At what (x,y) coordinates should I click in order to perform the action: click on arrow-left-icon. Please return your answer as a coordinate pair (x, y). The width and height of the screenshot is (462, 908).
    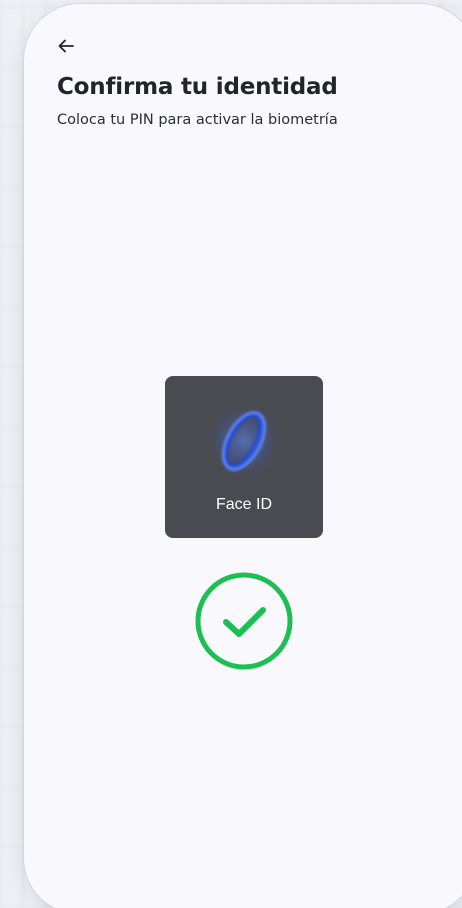
    Looking at the image, I should click on (66, 46).